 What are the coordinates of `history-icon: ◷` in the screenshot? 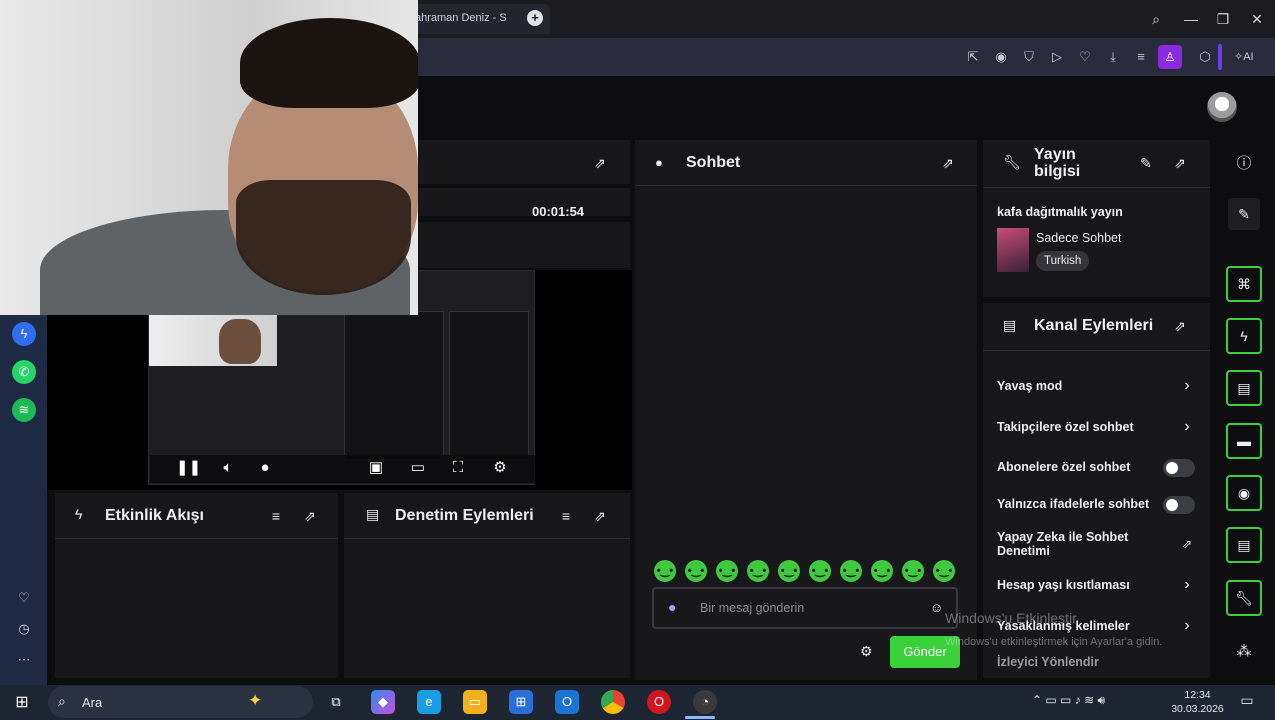 It's located at (24, 629).